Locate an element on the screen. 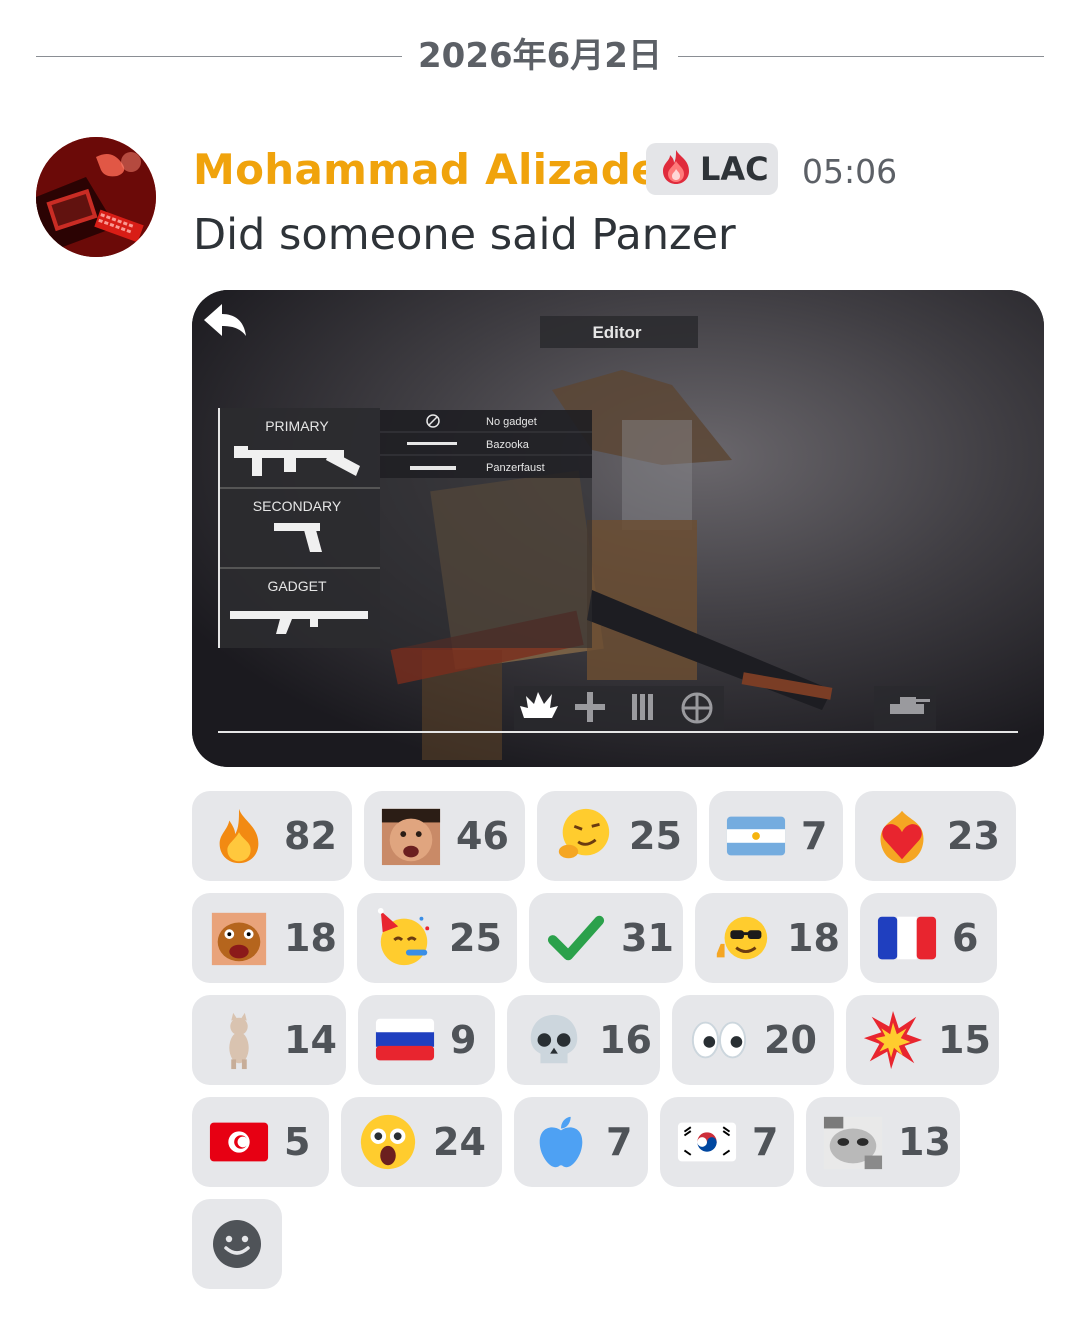  reaction-fire: 82 is located at coordinates (272, 836).